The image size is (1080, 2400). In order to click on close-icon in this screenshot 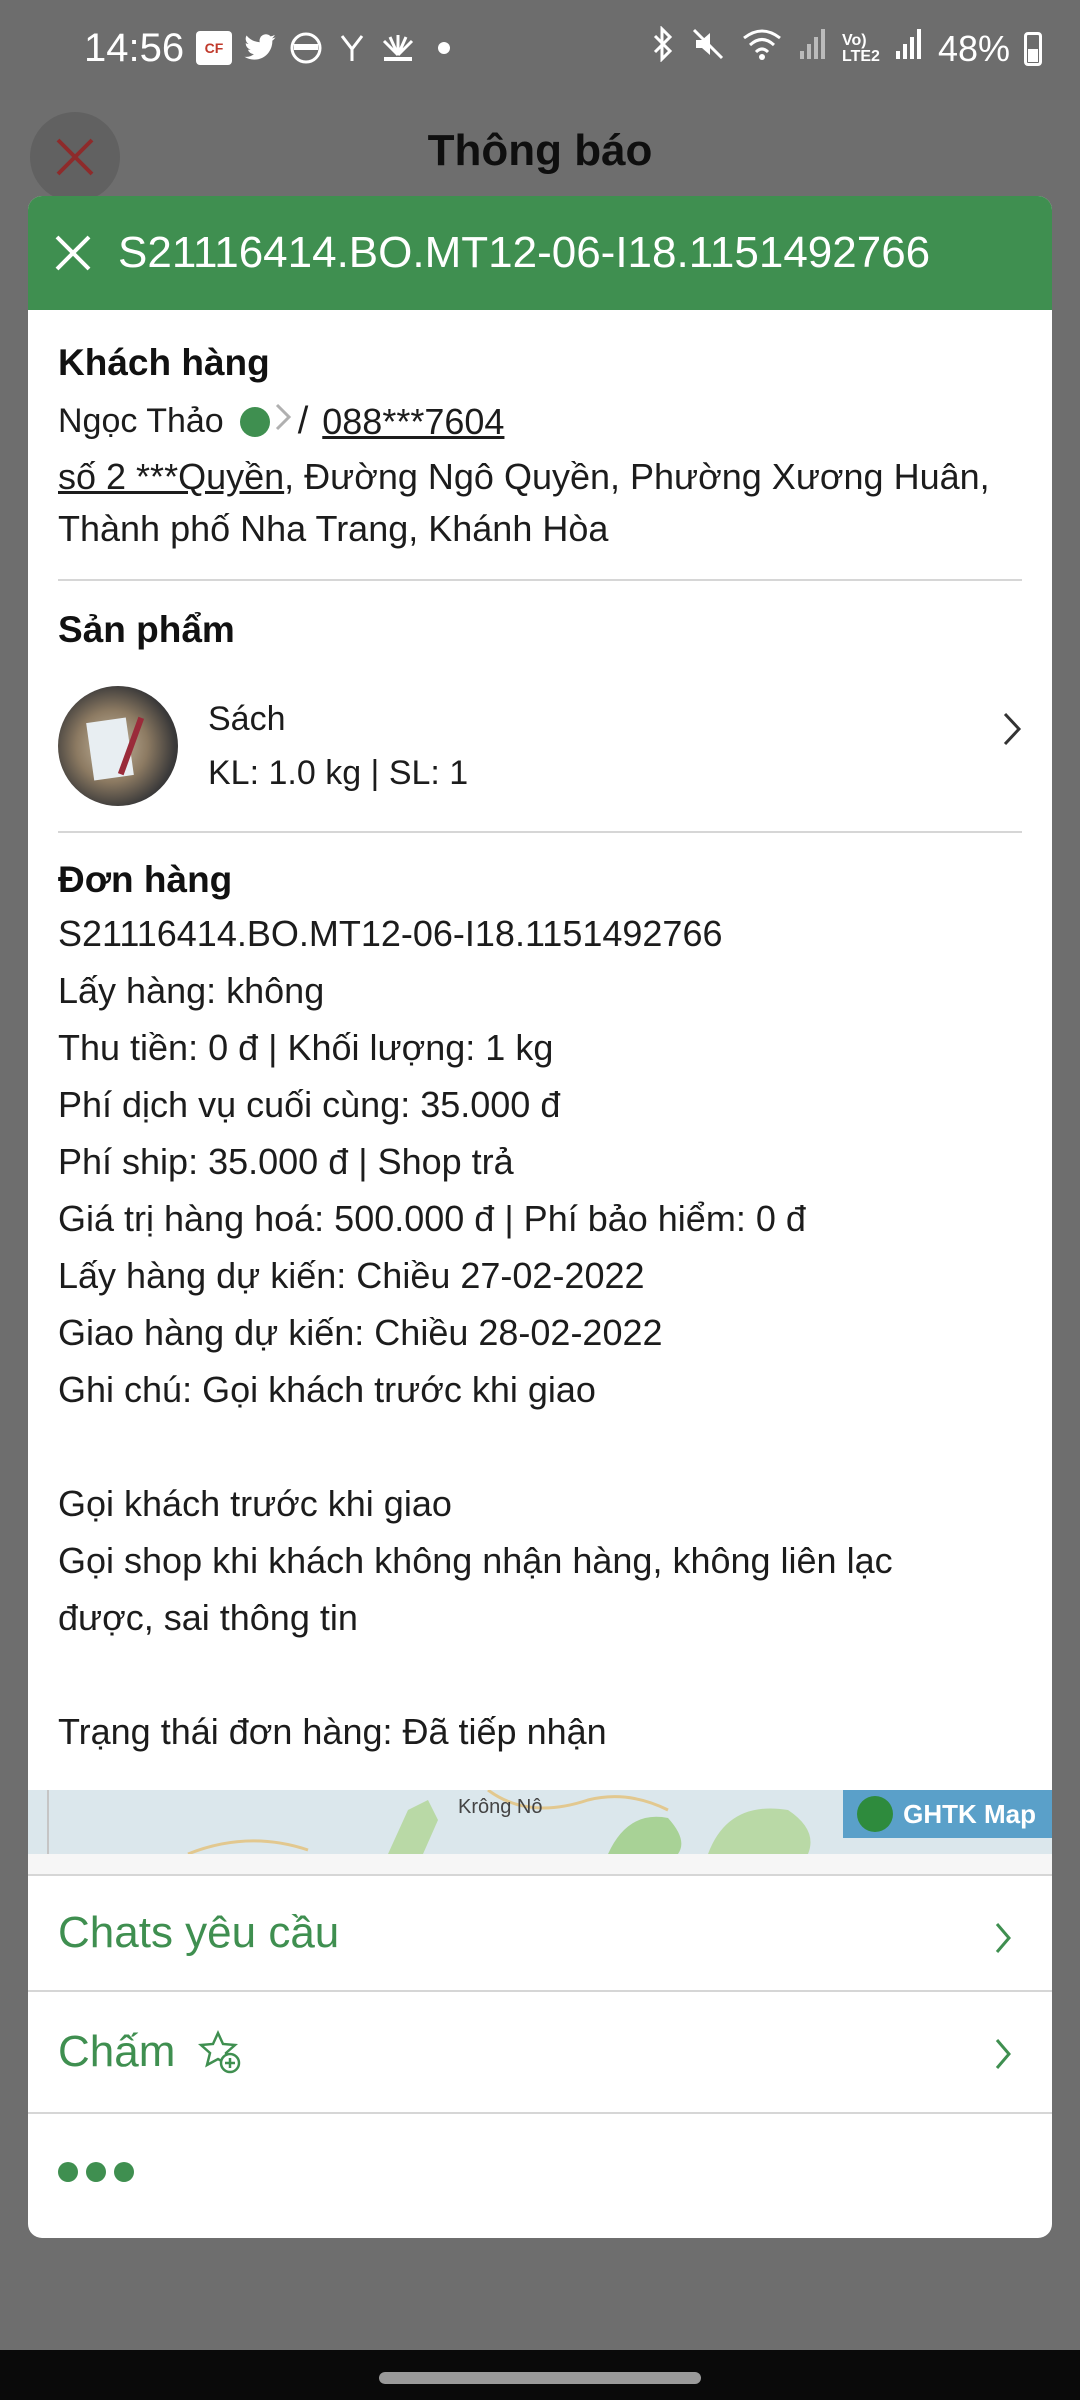, I will do `click(73, 253)`.